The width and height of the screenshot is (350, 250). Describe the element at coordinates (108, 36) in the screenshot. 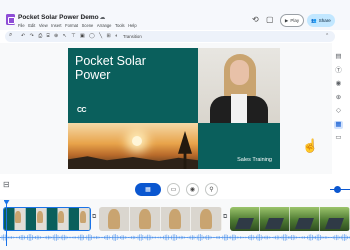

I see `comment-add-icon: ⊞` at that location.